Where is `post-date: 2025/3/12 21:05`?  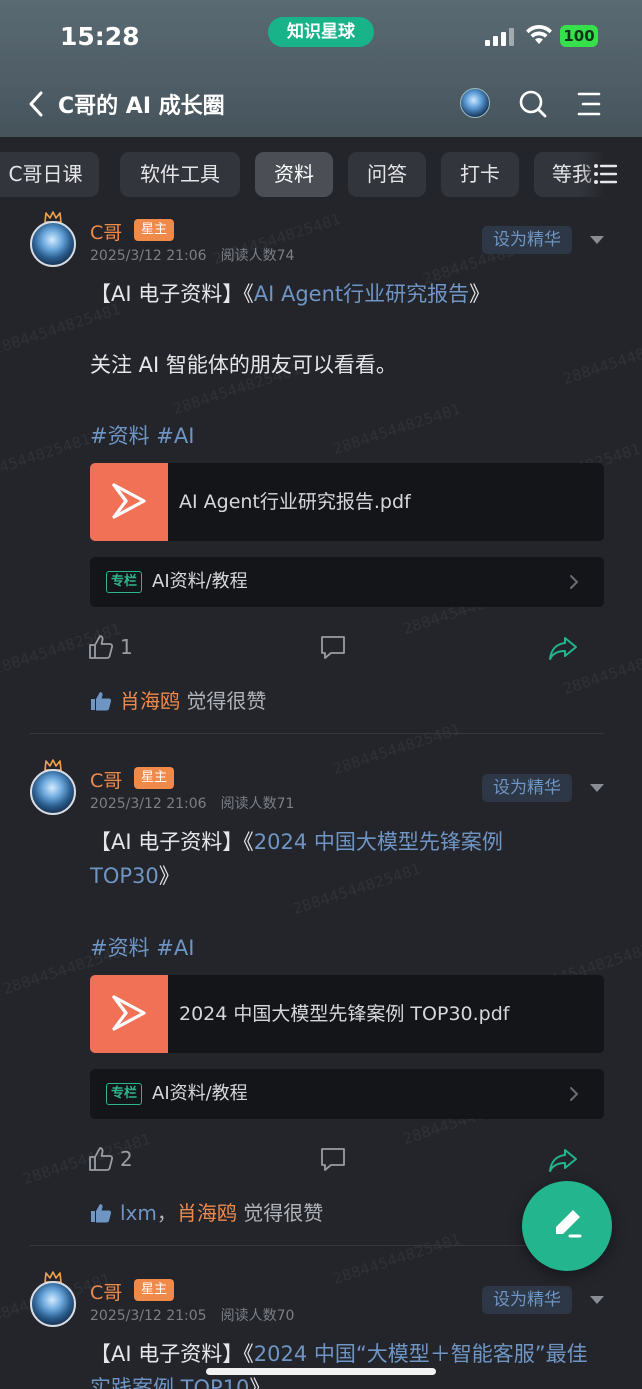 post-date: 2025/3/12 21:05 is located at coordinates (148, 1316).